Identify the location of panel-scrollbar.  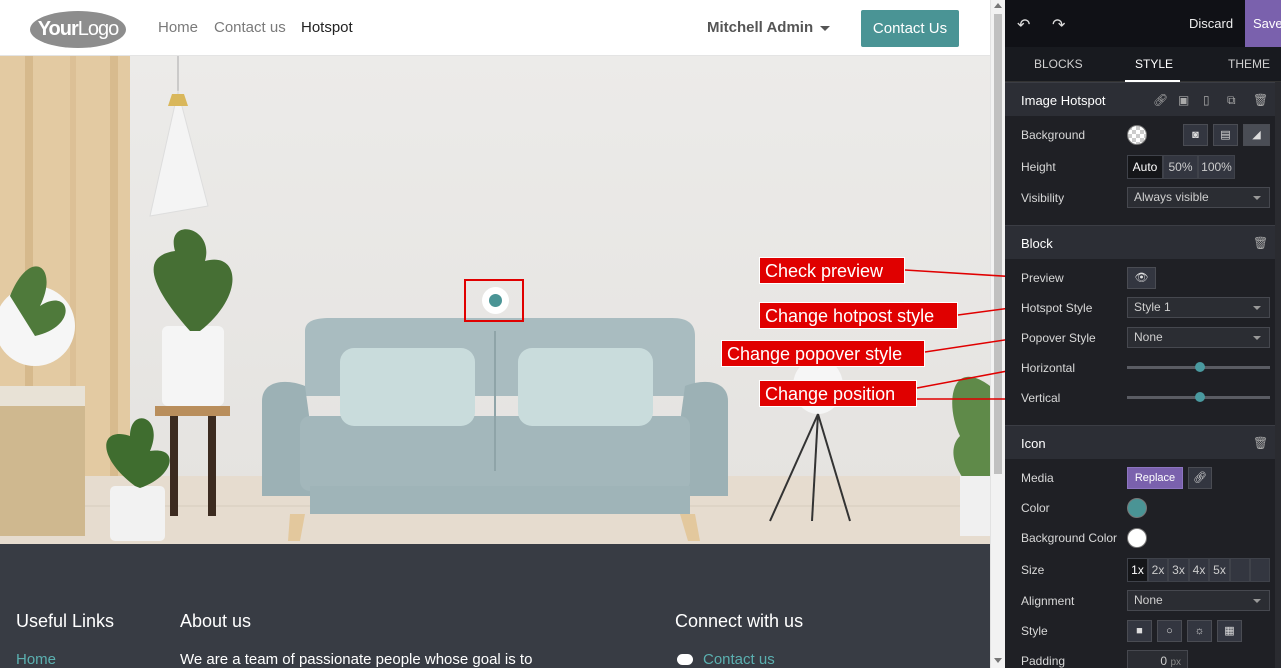
(1278, 375).